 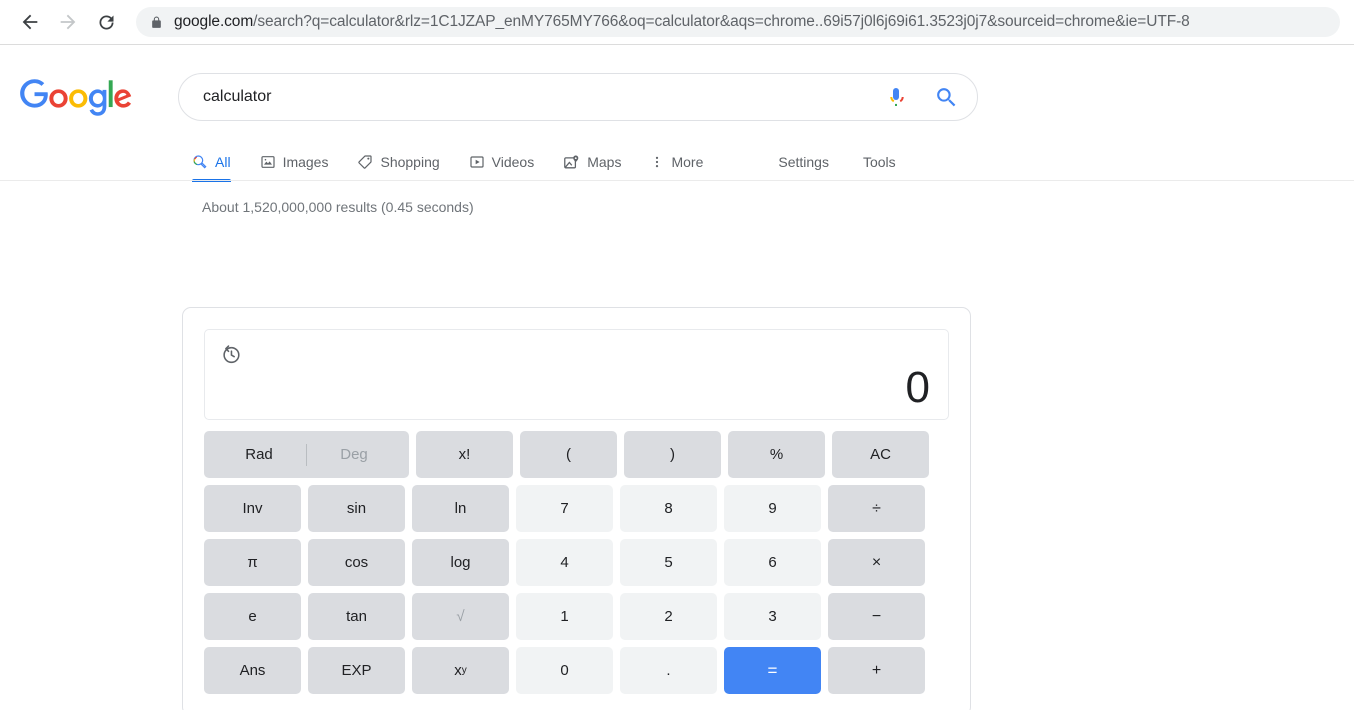 What do you see at coordinates (464, 670) in the screenshot?
I see `key-power-exponent: y` at bounding box center [464, 670].